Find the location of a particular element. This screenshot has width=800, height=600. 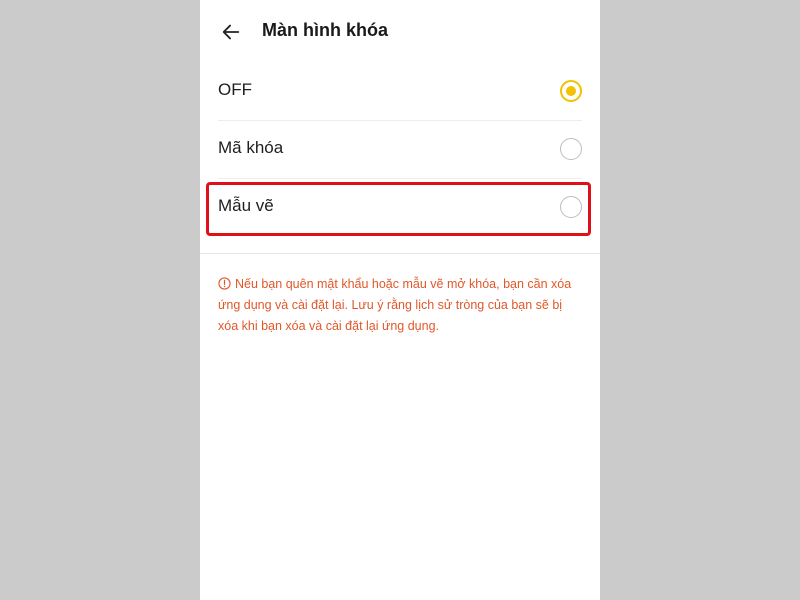

option-passcode: Mã khóa is located at coordinates (399, 149).